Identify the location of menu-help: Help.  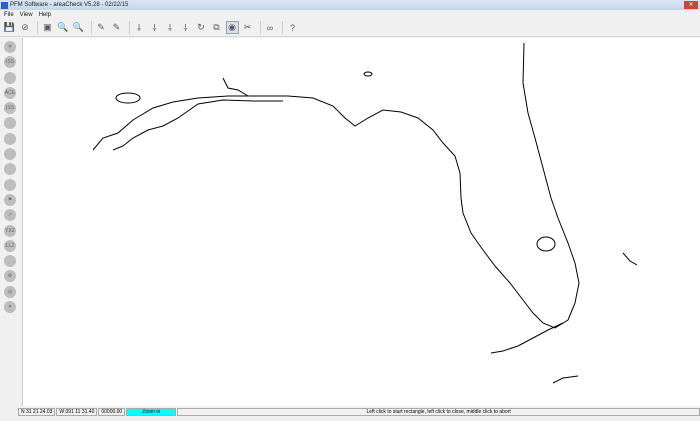
(45, 15).